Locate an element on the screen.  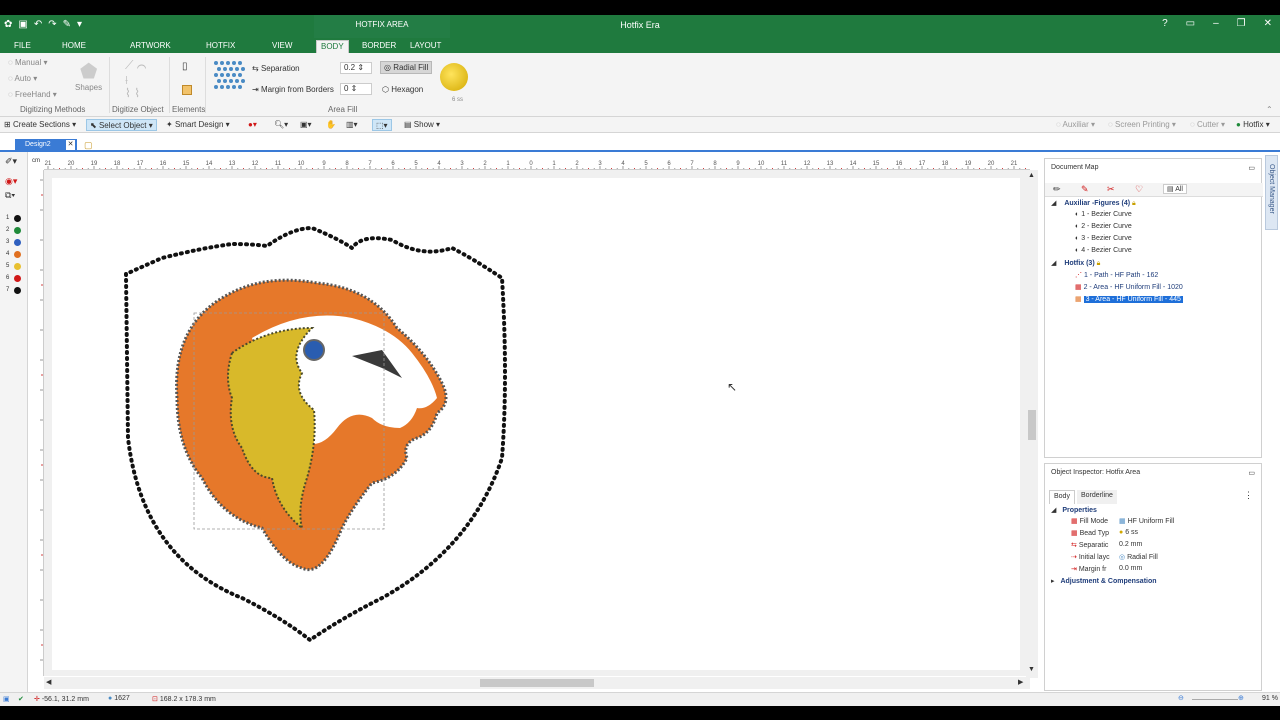
tree-item: ◐ 2 - Bezier Curve is located at coordinates (1103, 226).